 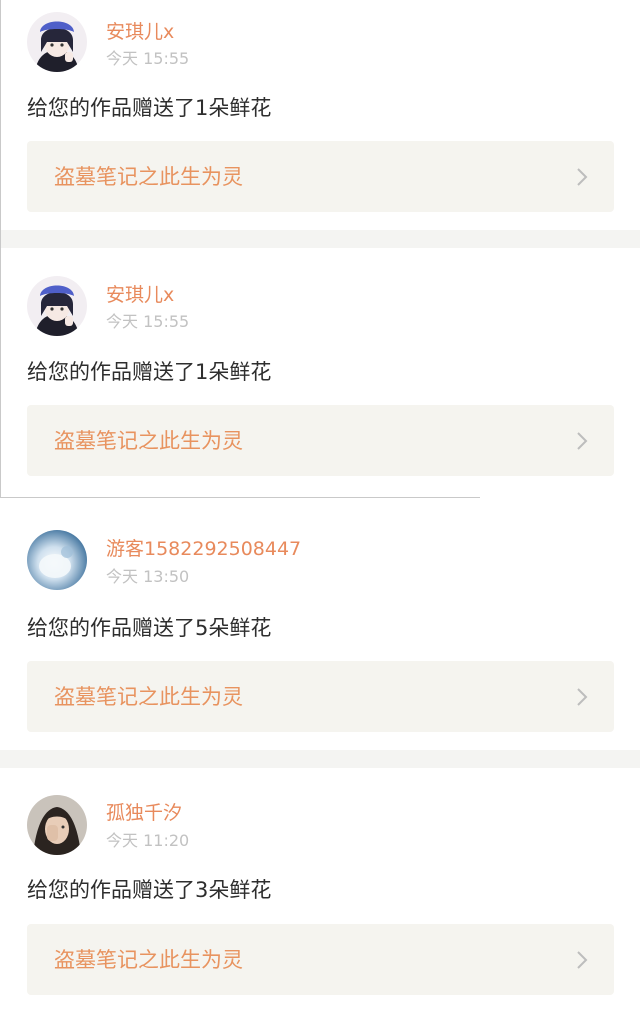 I want to click on gift-message: 给您的作品赠送了3朵鲜花, so click(x=149, y=890).